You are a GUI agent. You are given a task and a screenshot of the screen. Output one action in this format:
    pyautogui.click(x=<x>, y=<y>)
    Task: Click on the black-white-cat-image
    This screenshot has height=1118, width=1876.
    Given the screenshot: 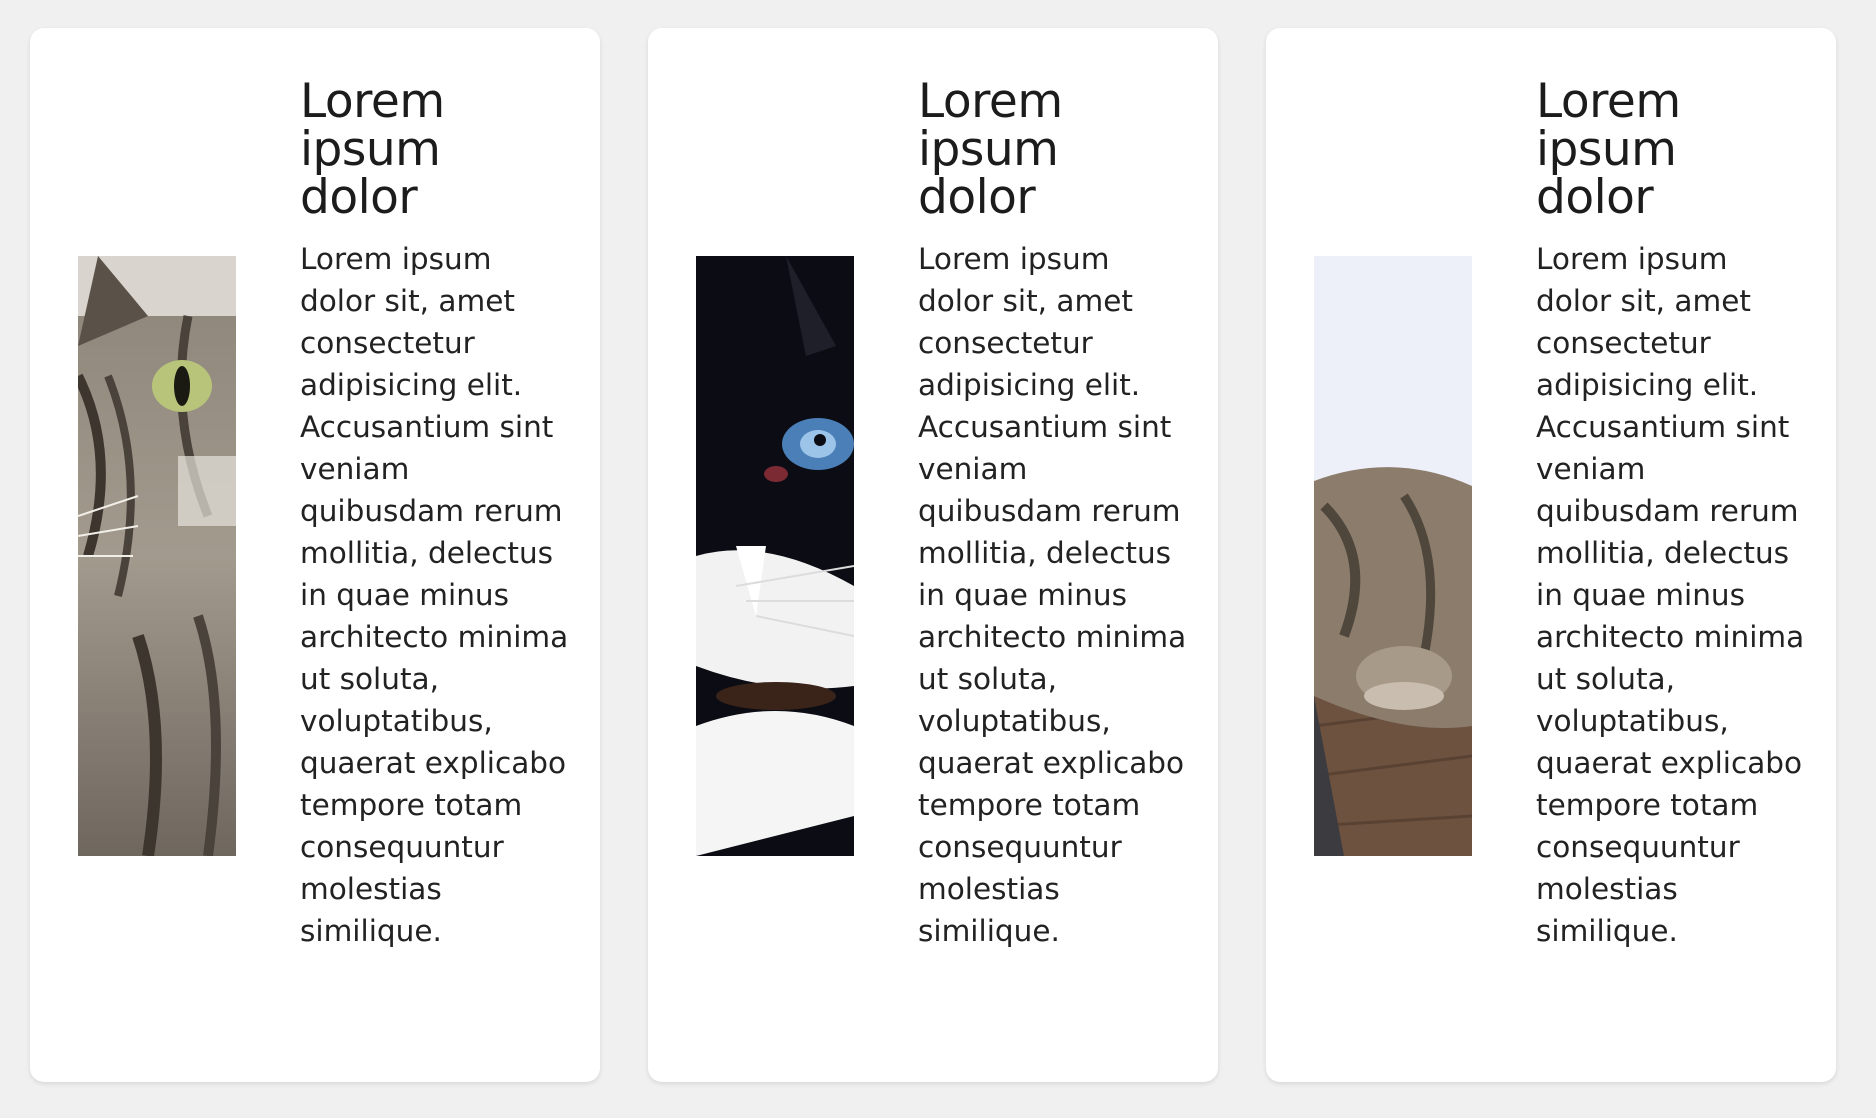 What is the action you would take?
    pyautogui.click(x=775, y=556)
    